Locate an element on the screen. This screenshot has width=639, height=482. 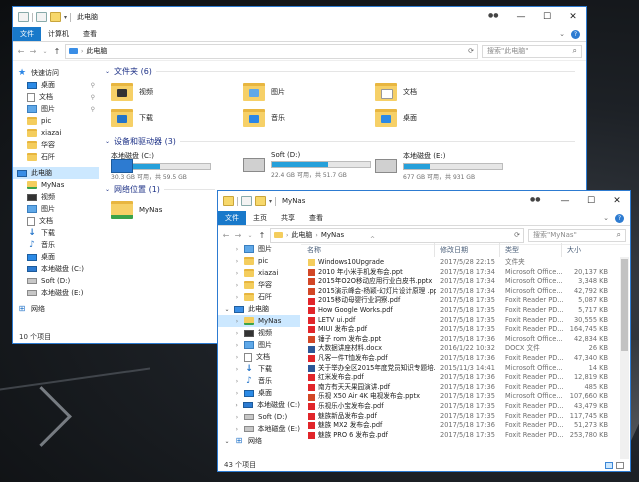
nav-item-pictures: 图片 ⚲ is located at coordinates (56, 109).